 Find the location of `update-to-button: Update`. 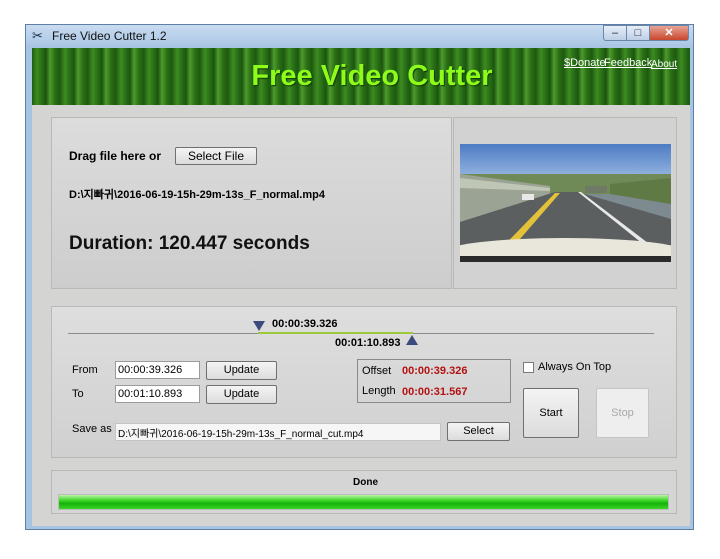

update-to-button: Update is located at coordinates (241, 394).